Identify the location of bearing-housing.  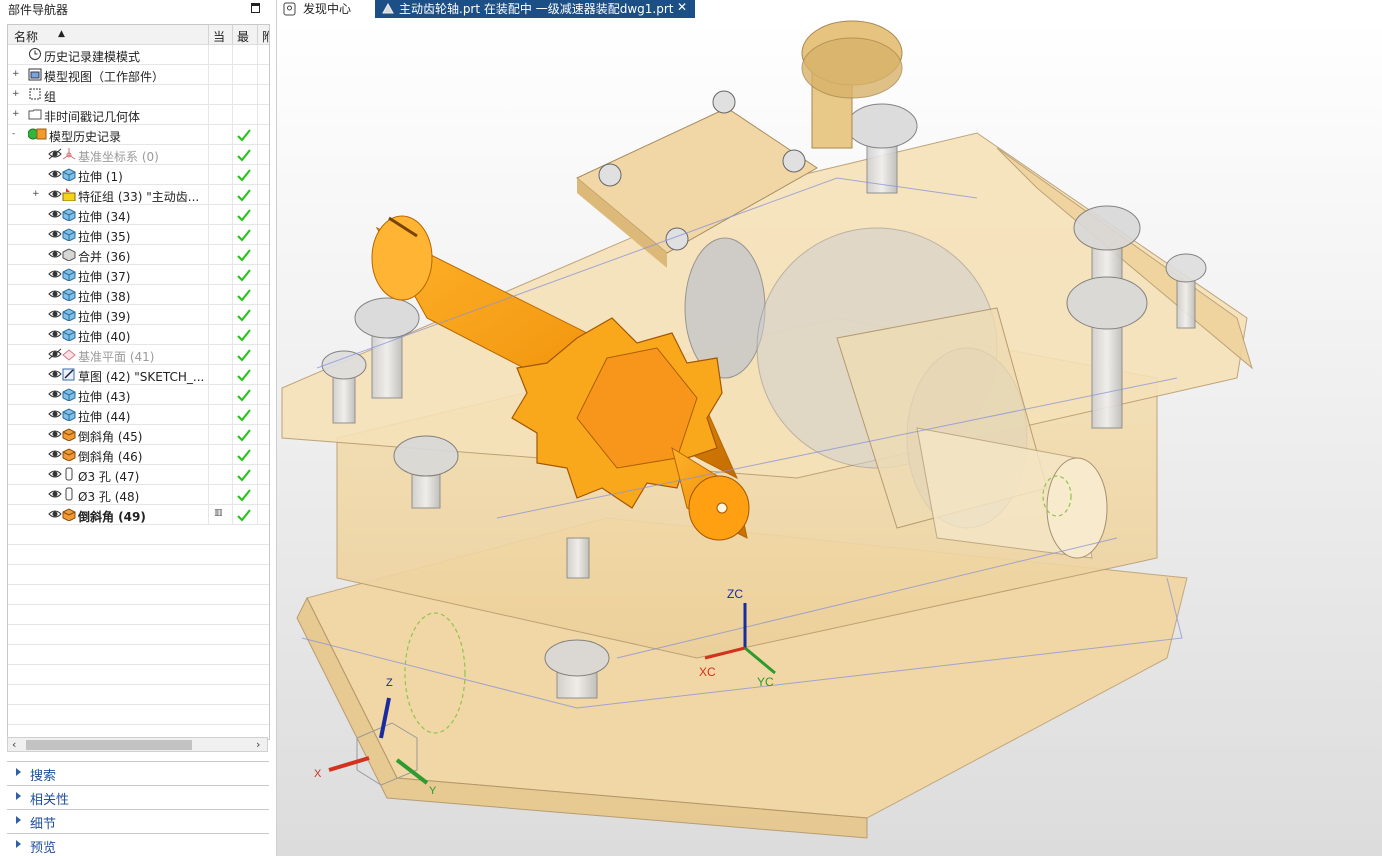
(725, 308).